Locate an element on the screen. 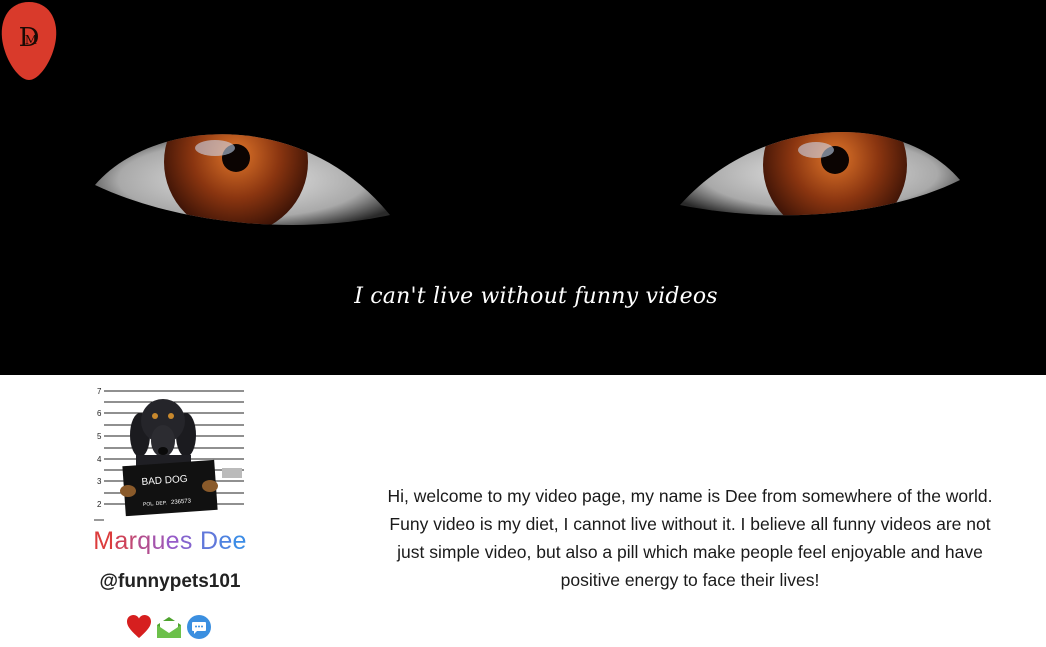 Image resolution: width=1046 pixels, height=647 pixels. heart-icon is located at coordinates (139, 627).